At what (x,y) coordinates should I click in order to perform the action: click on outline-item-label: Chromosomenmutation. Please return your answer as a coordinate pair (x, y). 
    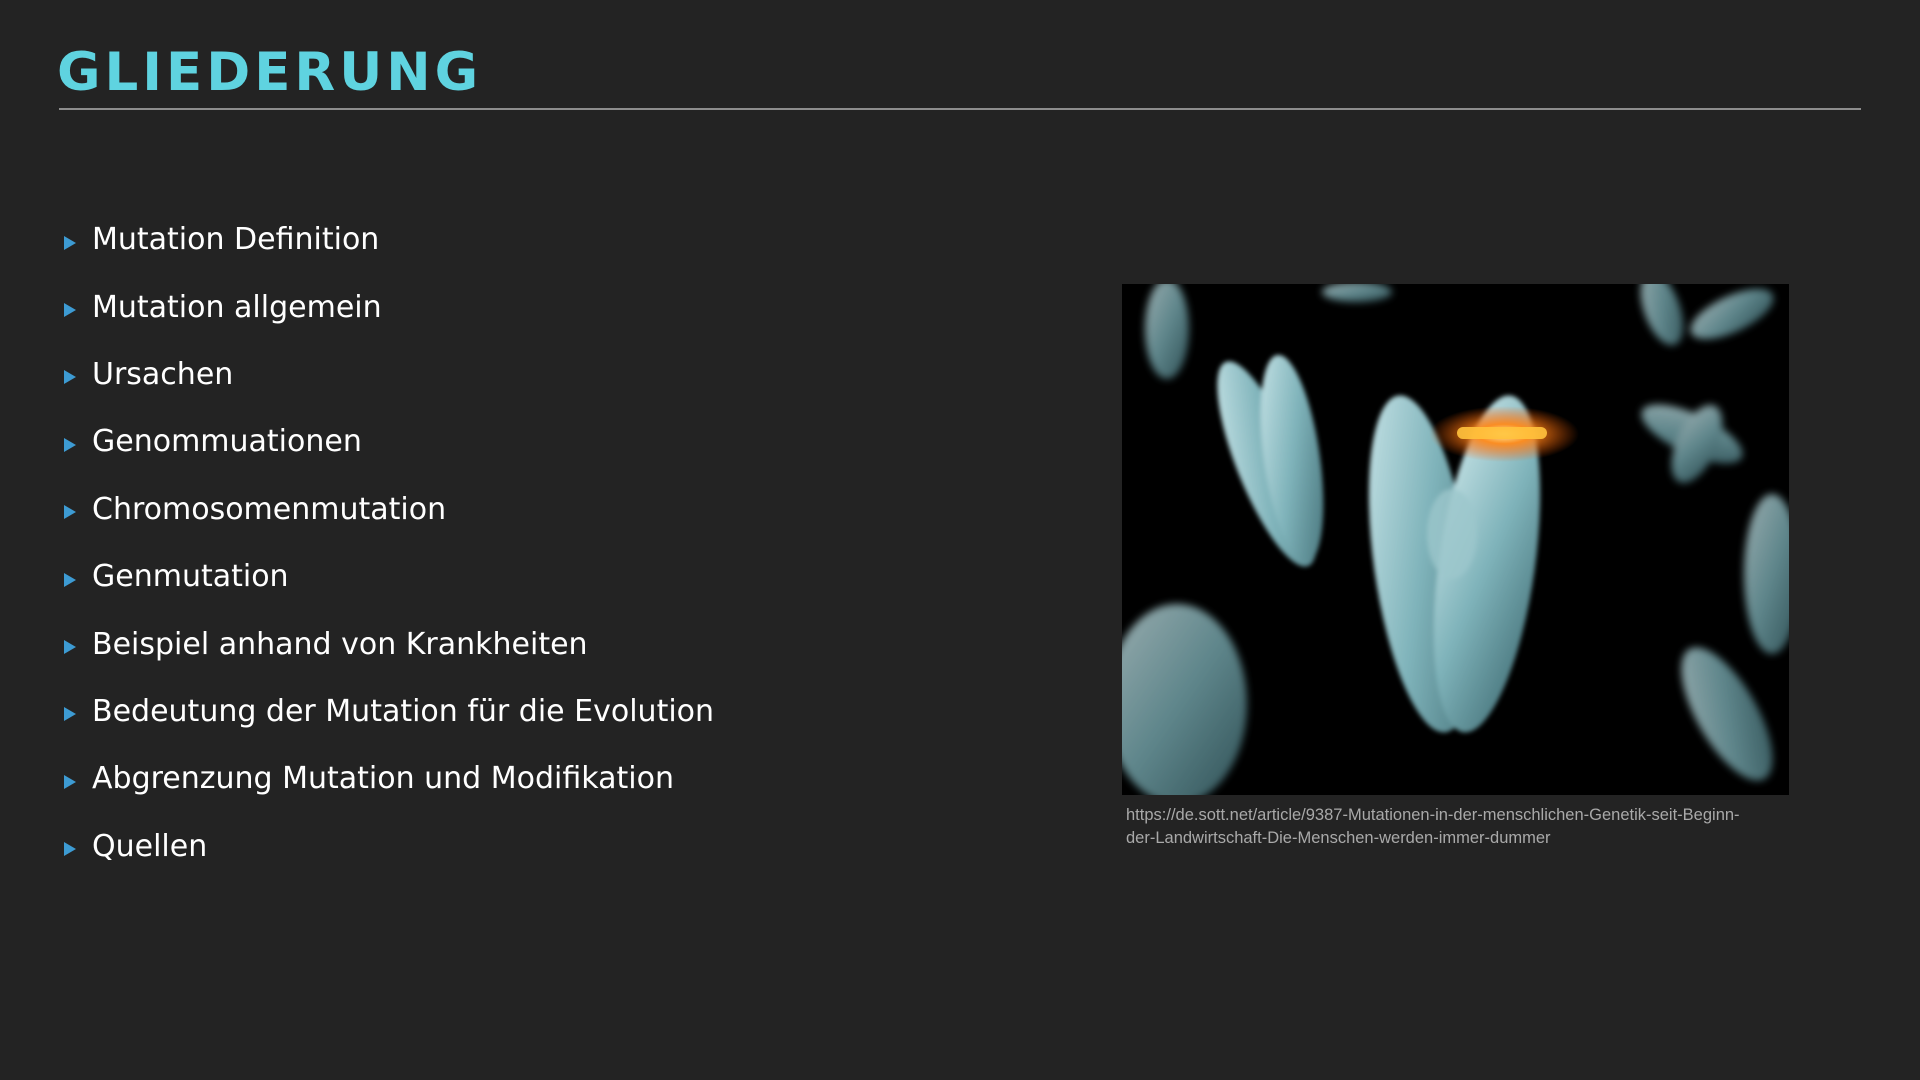
    Looking at the image, I should click on (269, 509).